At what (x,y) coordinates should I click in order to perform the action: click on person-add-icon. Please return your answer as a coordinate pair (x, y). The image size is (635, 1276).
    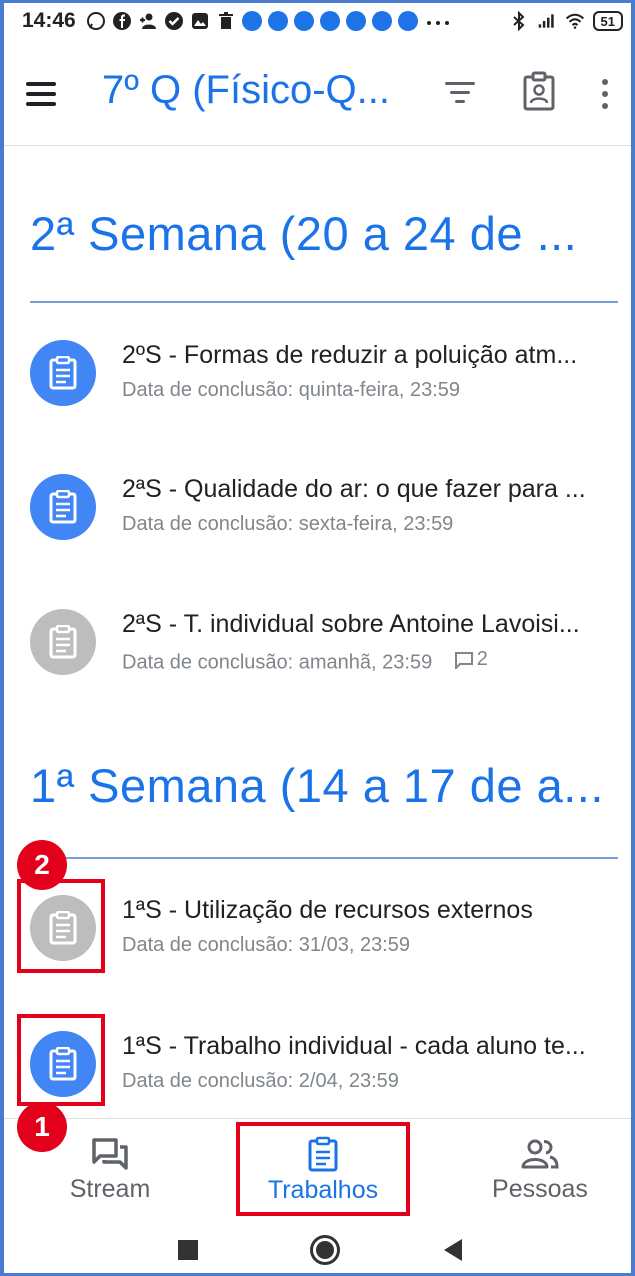
    Looking at the image, I should click on (148, 21).